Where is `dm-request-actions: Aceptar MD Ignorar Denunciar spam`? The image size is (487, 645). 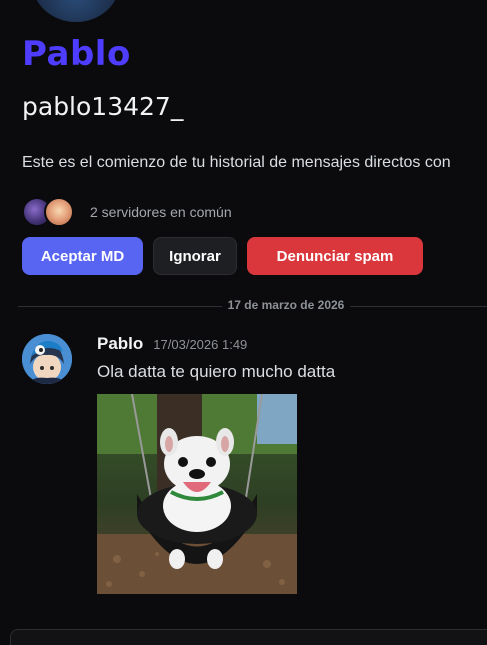
dm-request-actions: Aceptar MD Ignorar Denunciar spam is located at coordinates (222, 256).